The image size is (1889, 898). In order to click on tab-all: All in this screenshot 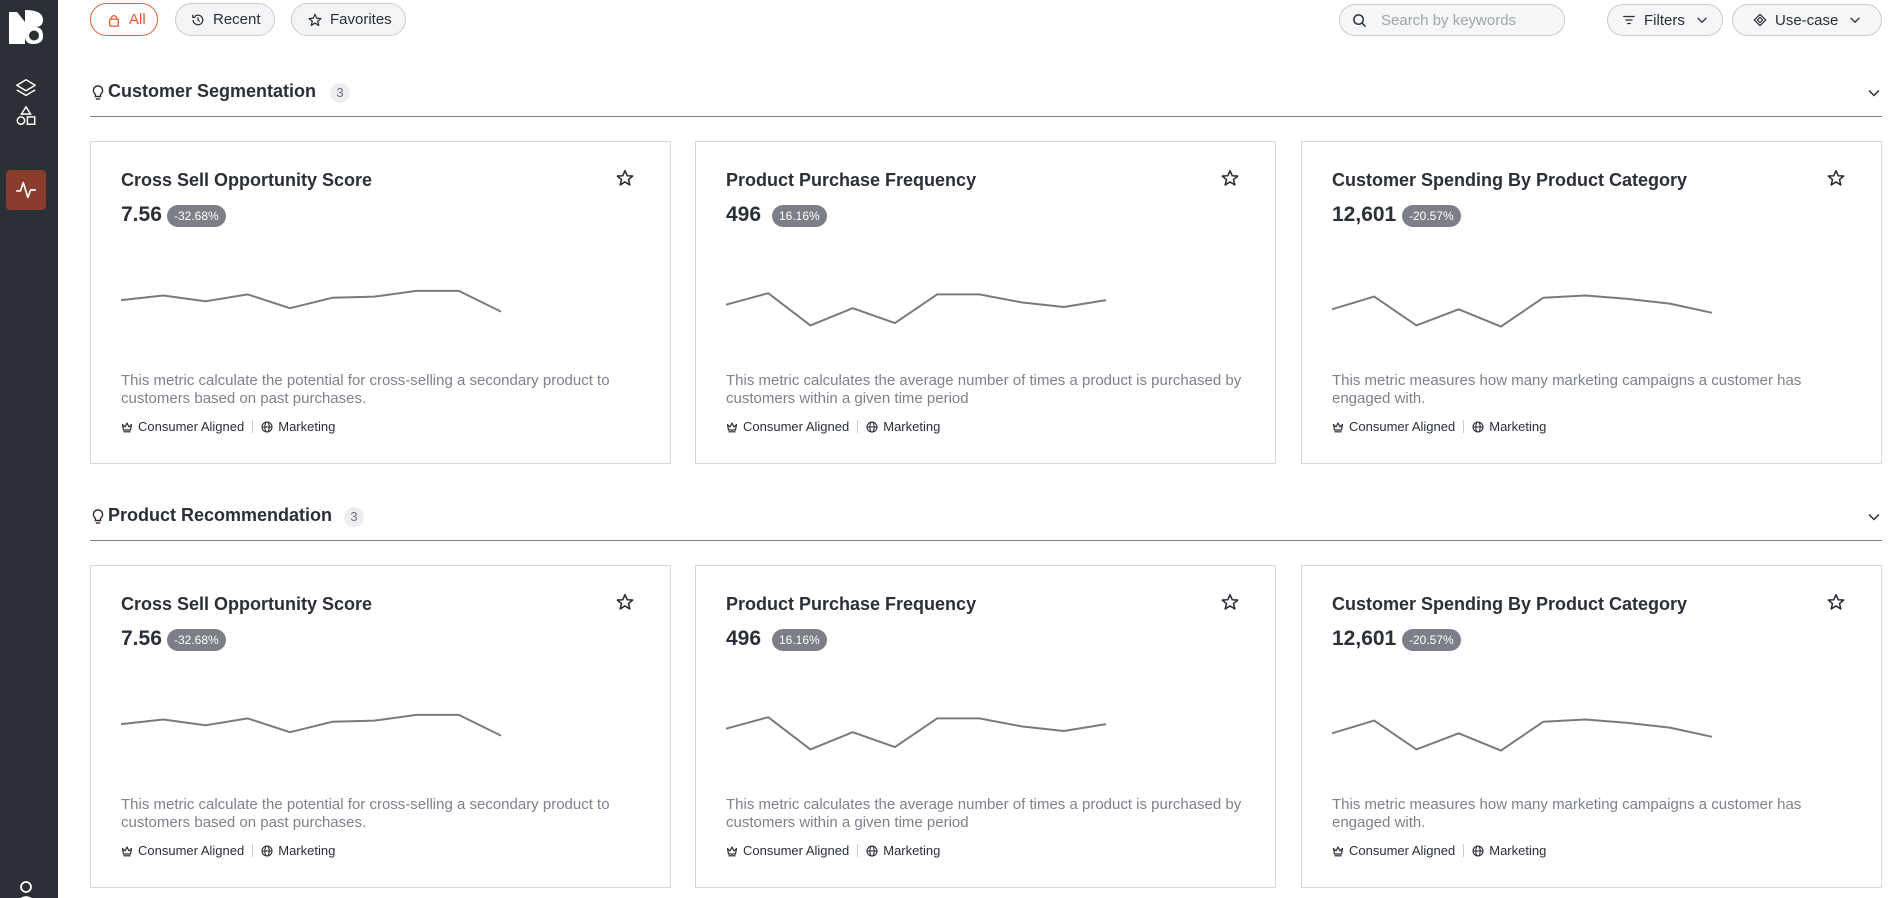, I will do `click(124, 19)`.